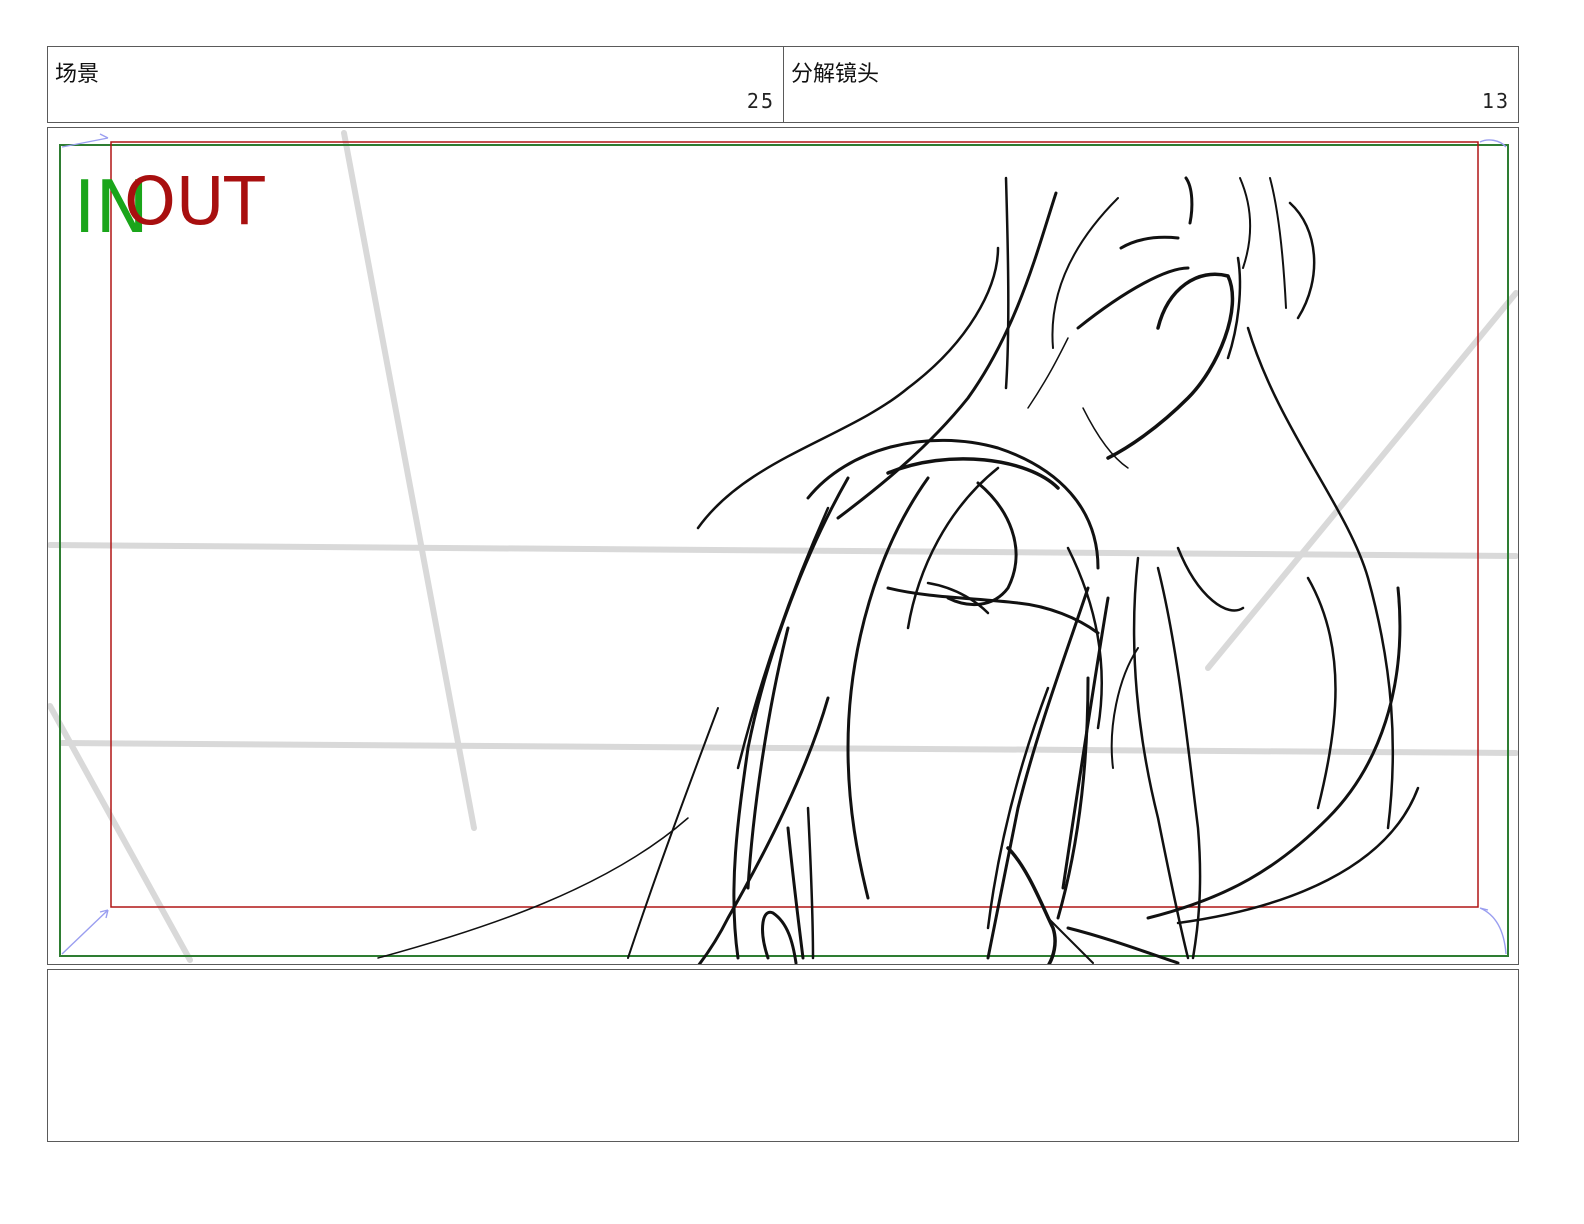 This screenshot has width=1584, height=1224. What do you see at coordinates (1495, 101) in the screenshot?
I see `shot-number: 13` at bounding box center [1495, 101].